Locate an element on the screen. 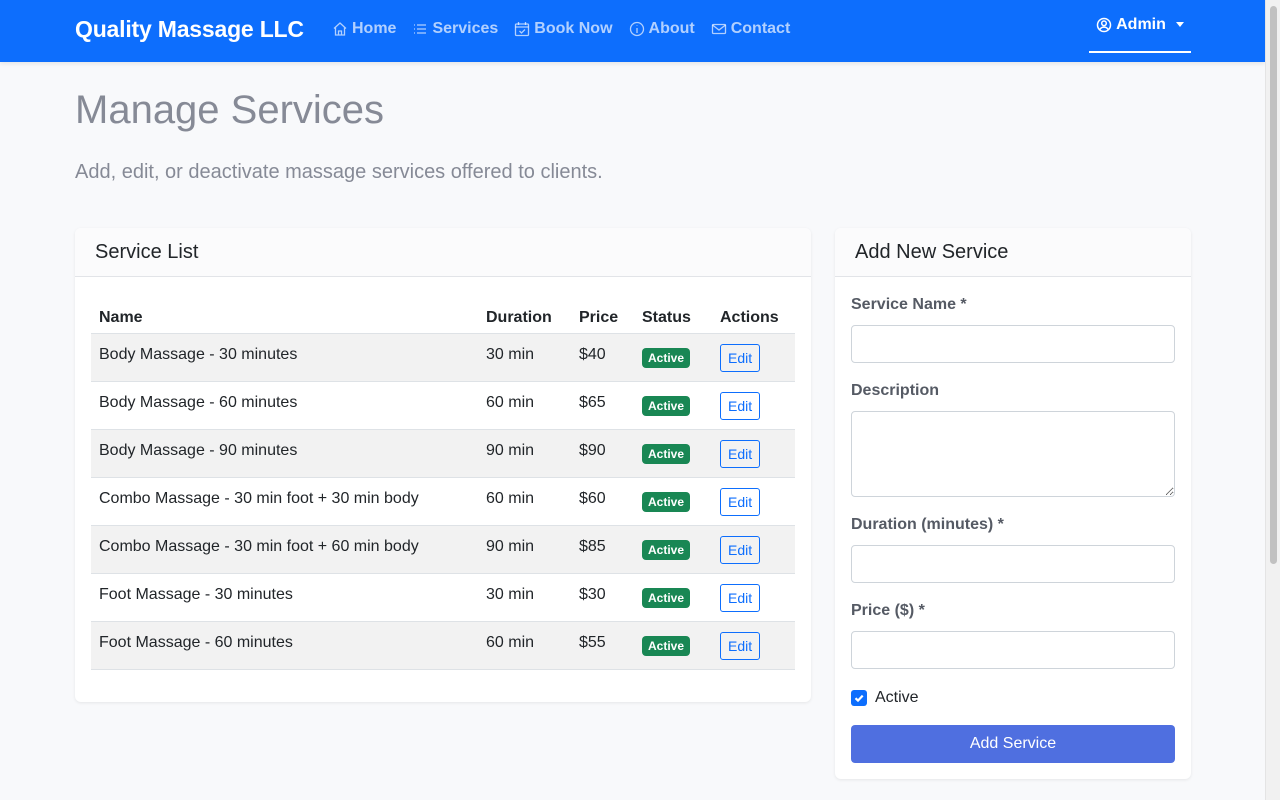 The width and height of the screenshot is (1280, 800). add-service-button: Add Service is located at coordinates (1013, 744).